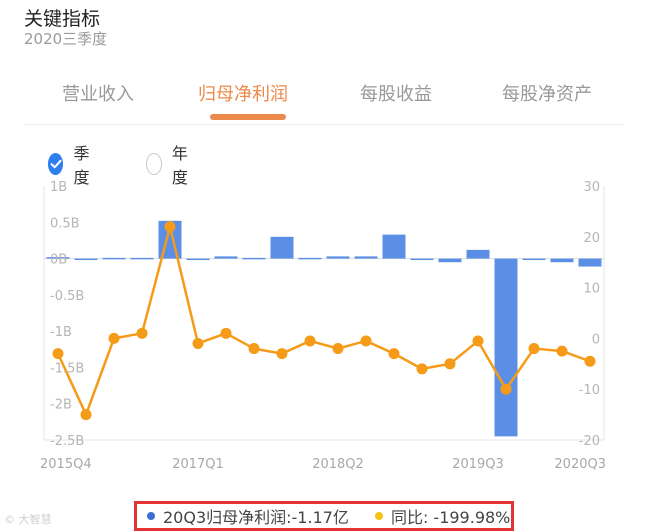 The height and width of the screenshot is (532, 647). What do you see at coordinates (324, 96) in the screenshot?
I see `metric-tabs: 营业收入 归母净利润 每股收益 每股净资产` at bounding box center [324, 96].